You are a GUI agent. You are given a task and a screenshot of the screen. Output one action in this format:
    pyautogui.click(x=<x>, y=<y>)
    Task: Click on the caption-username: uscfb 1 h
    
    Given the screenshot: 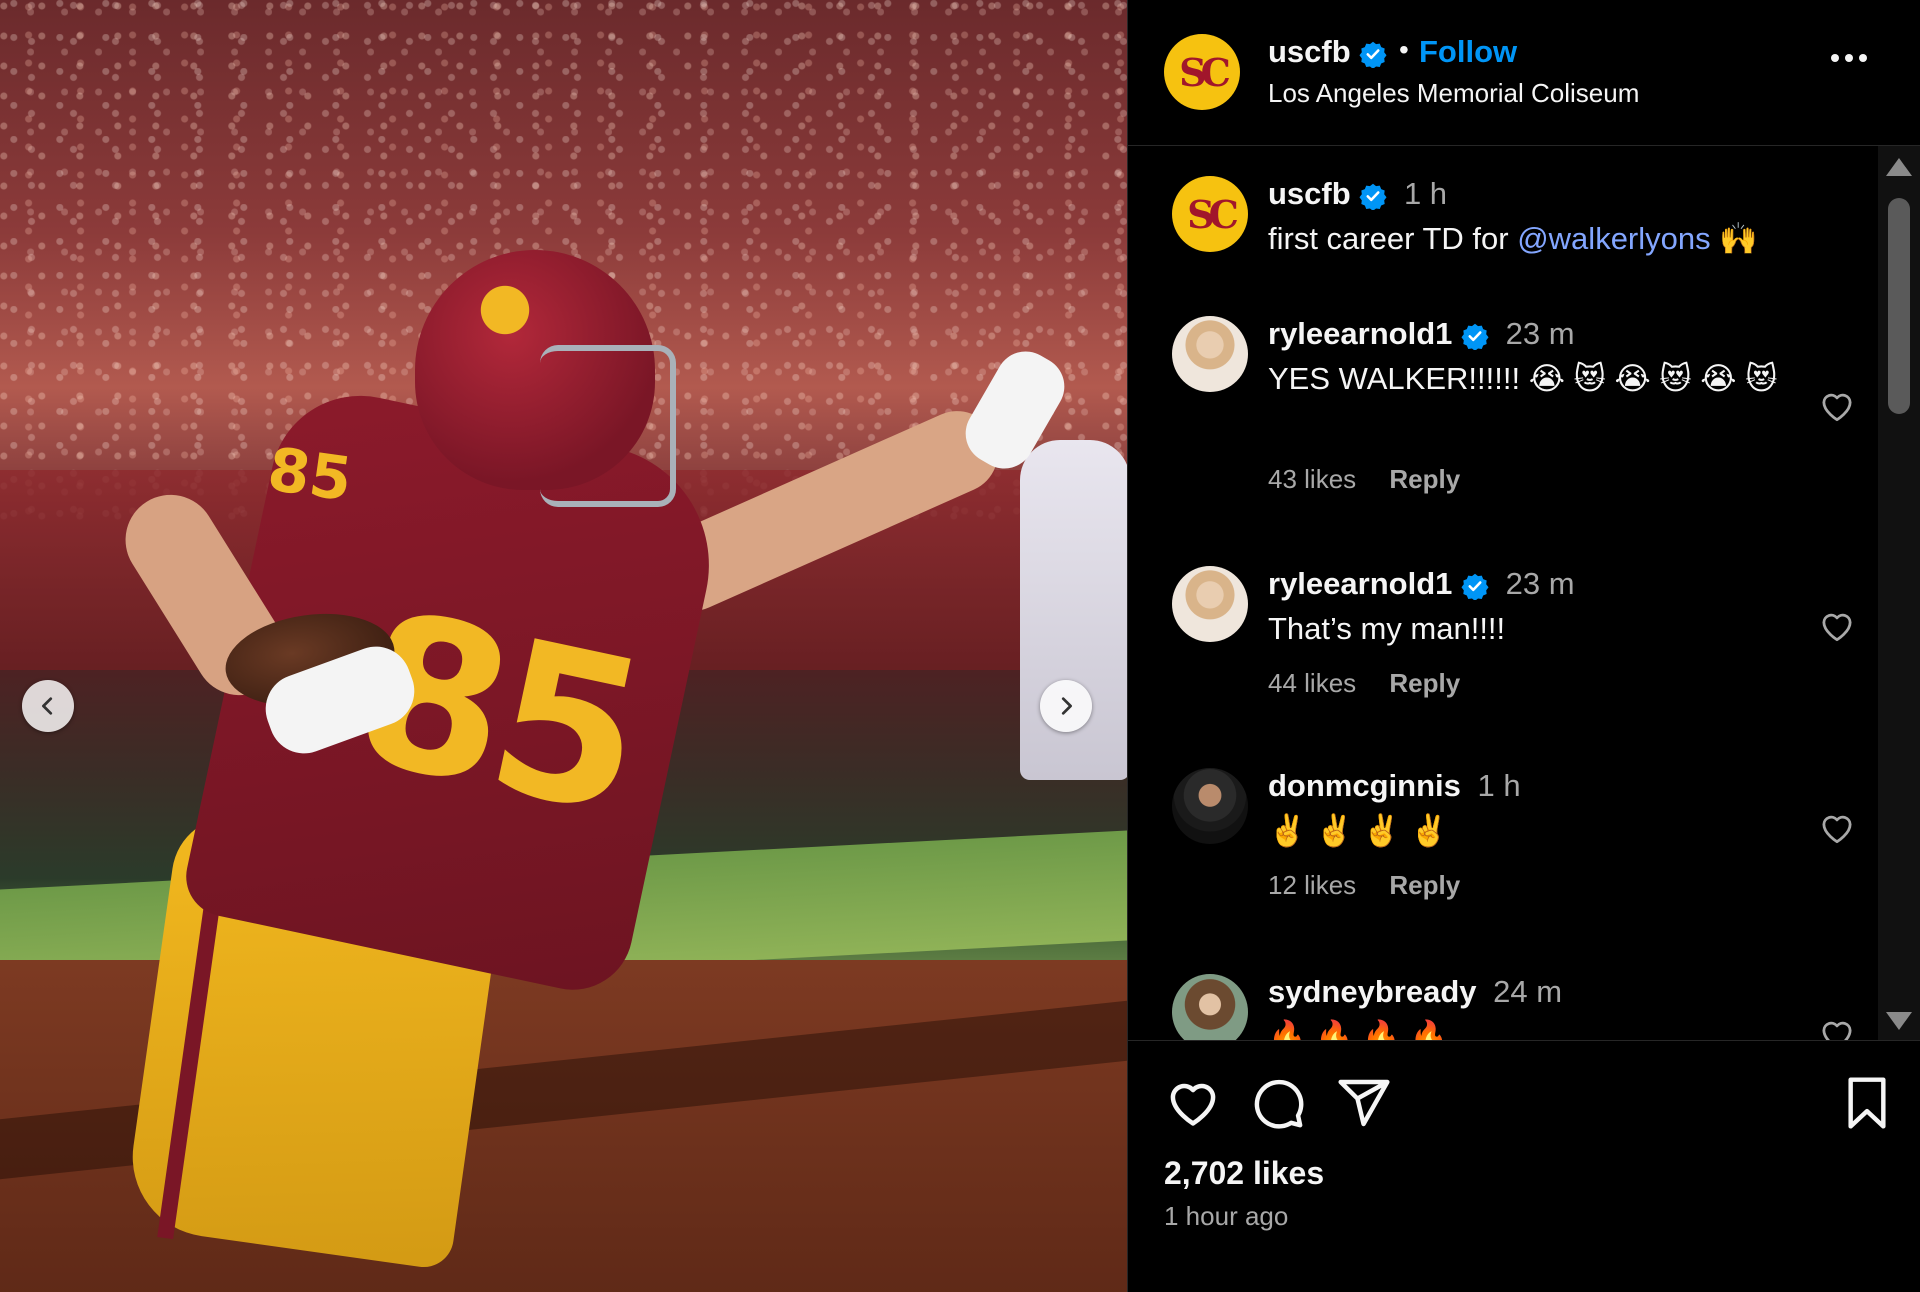 What is the action you would take?
    pyautogui.click(x=1357, y=194)
    